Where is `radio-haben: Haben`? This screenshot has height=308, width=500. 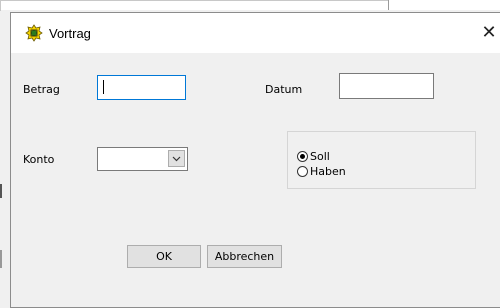 radio-haben: Haben is located at coordinates (321, 171).